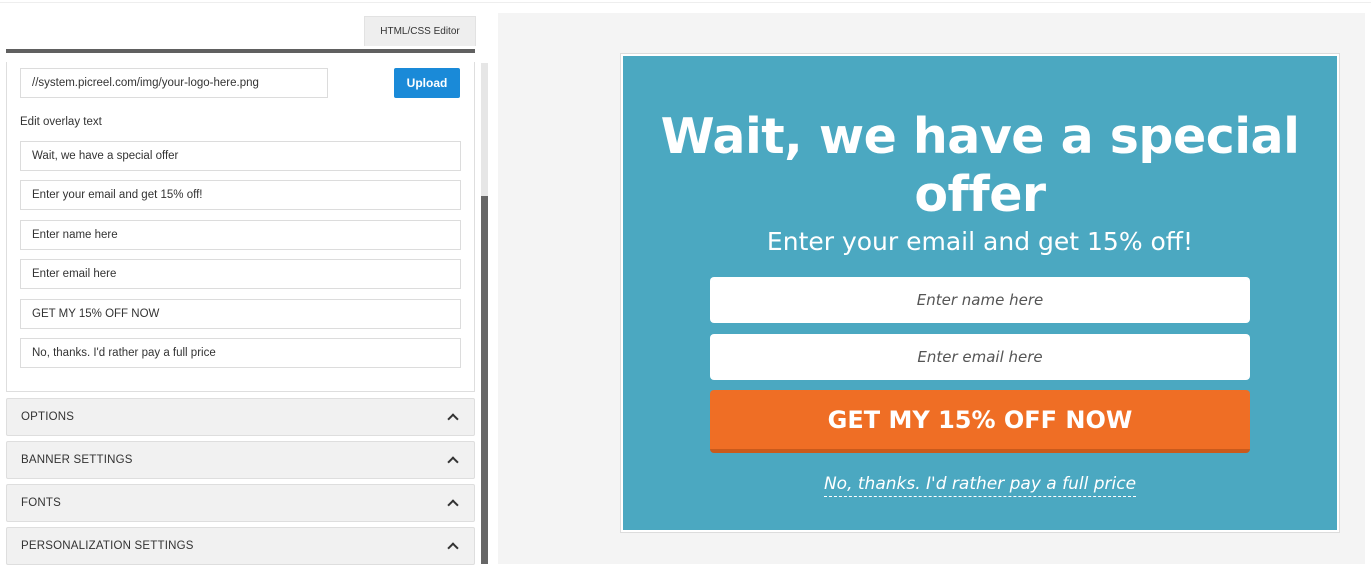 The height and width of the screenshot is (565, 1371). Describe the element at coordinates (240, 417) in the screenshot. I see `accordion-options: OPTIONS` at that location.